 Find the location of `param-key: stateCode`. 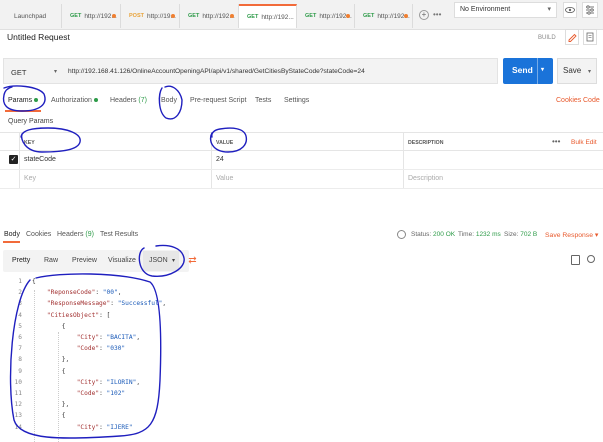

param-key: stateCode is located at coordinates (40, 159).